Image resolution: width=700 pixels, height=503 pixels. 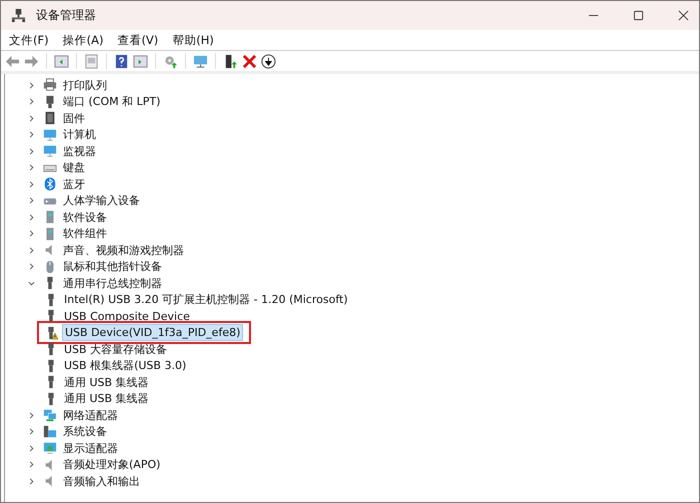 What do you see at coordinates (74, 184) in the screenshot?
I see `tree-item: 蓝牙` at bounding box center [74, 184].